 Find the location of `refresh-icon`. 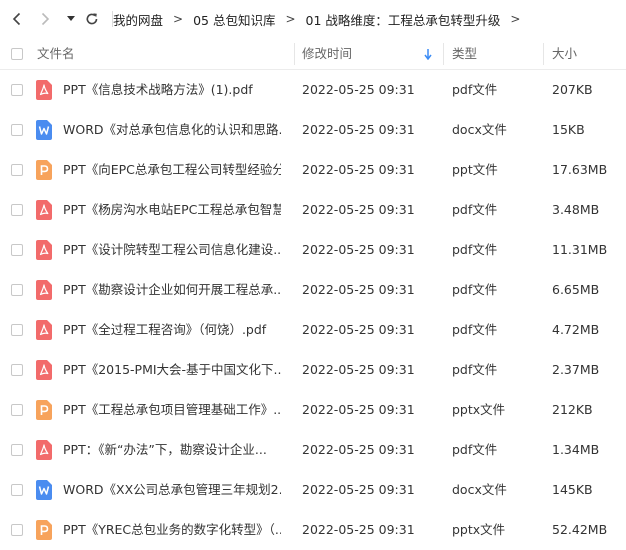

refresh-icon is located at coordinates (92, 19).